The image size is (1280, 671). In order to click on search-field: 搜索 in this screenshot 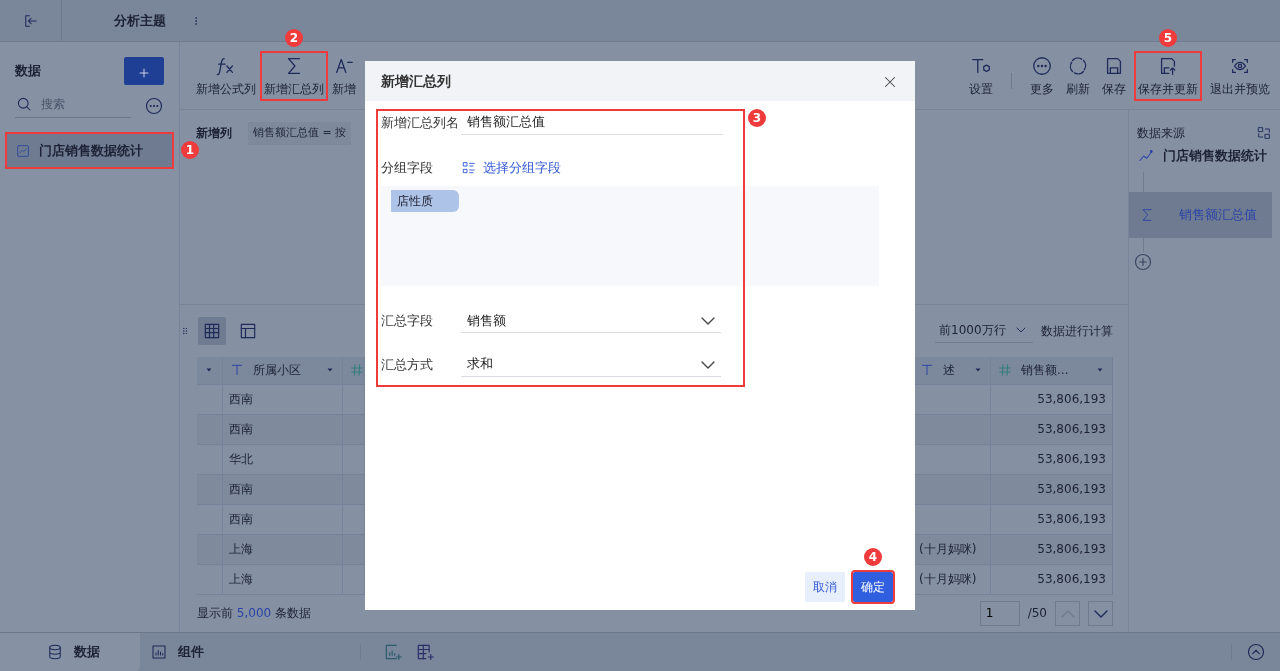, I will do `click(73, 105)`.